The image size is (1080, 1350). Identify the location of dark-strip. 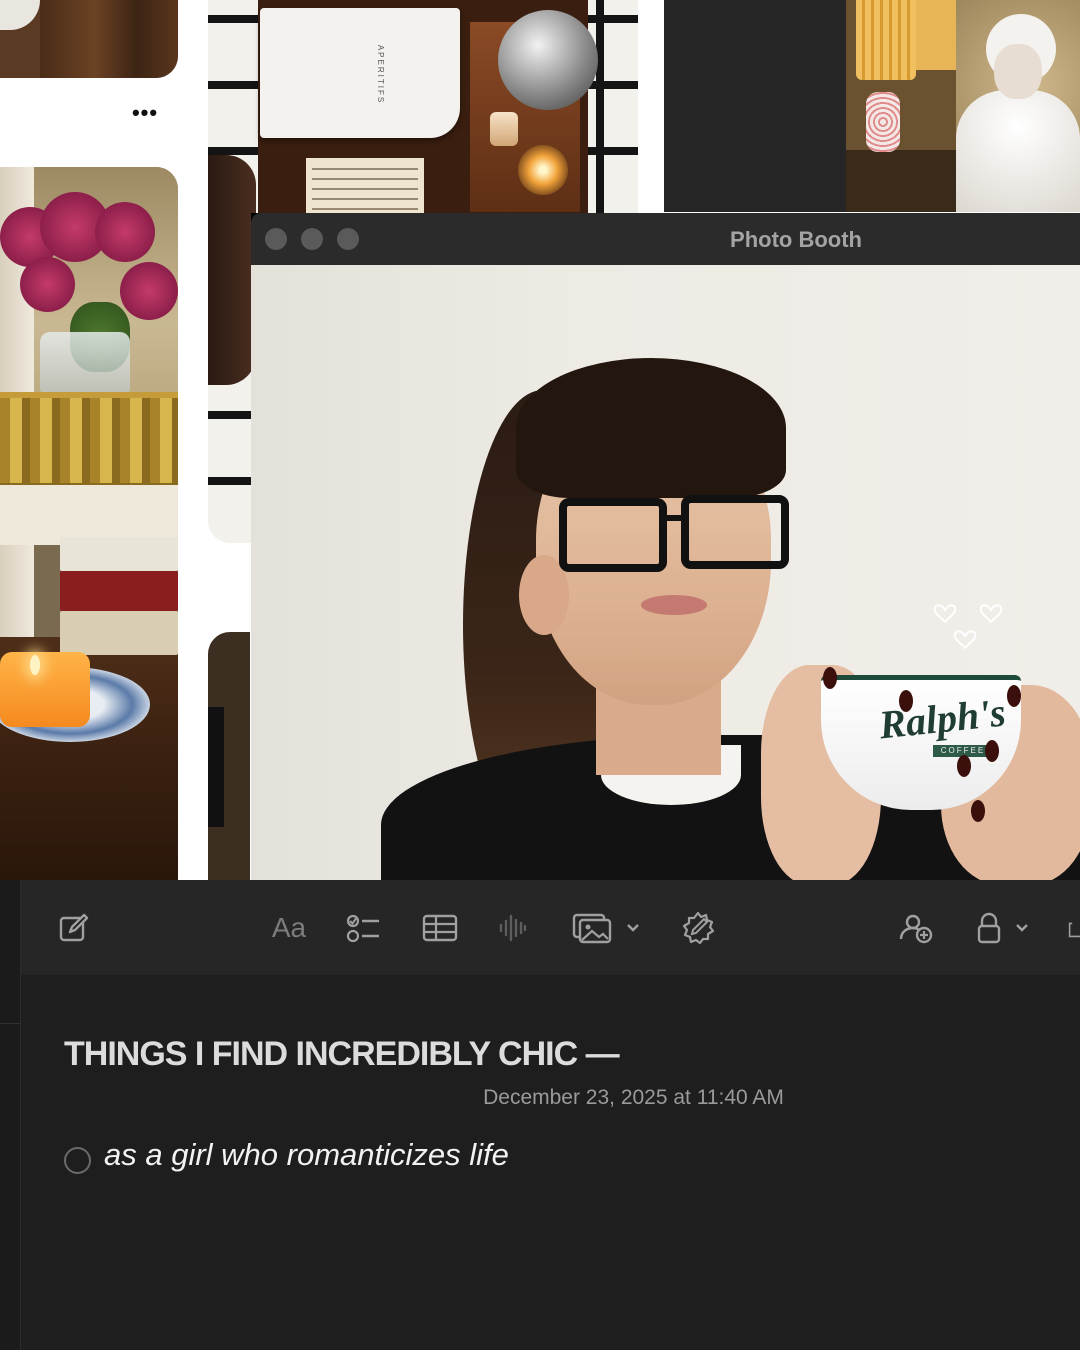
(216, 767).